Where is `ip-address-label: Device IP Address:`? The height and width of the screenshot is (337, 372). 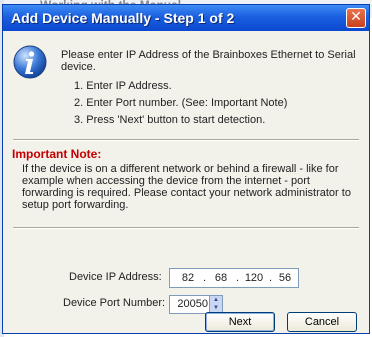 ip-address-label: Device IP Address: is located at coordinates (115, 277).